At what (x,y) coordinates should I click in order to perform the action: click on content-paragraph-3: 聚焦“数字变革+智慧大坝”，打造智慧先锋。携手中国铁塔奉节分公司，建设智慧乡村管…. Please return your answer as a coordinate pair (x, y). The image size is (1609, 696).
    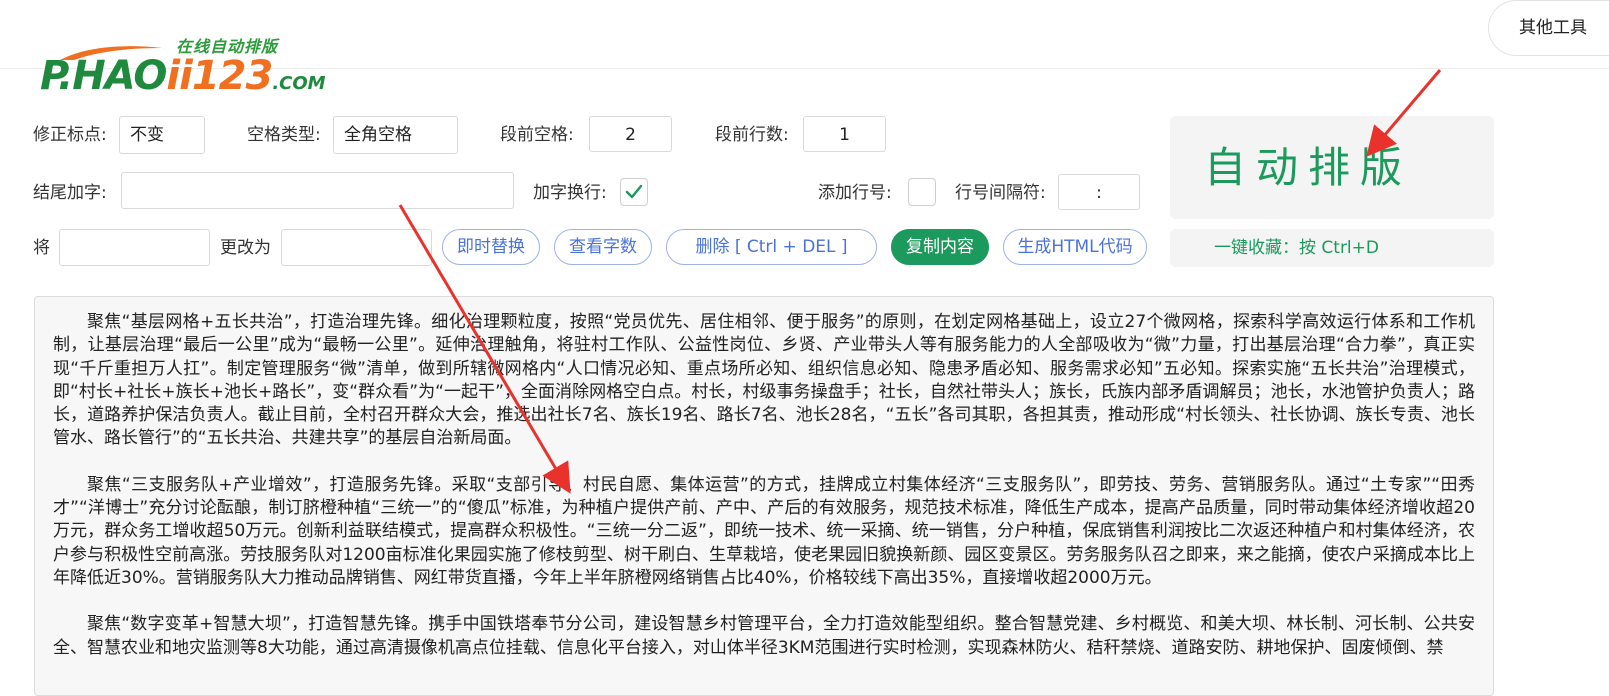
    Looking at the image, I should click on (764, 636).